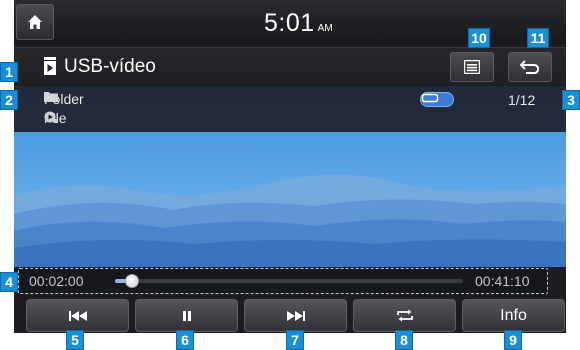 This screenshot has height=350, width=580. Describe the element at coordinates (9, 282) in the screenshot. I see `callout-4: 4` at that location.